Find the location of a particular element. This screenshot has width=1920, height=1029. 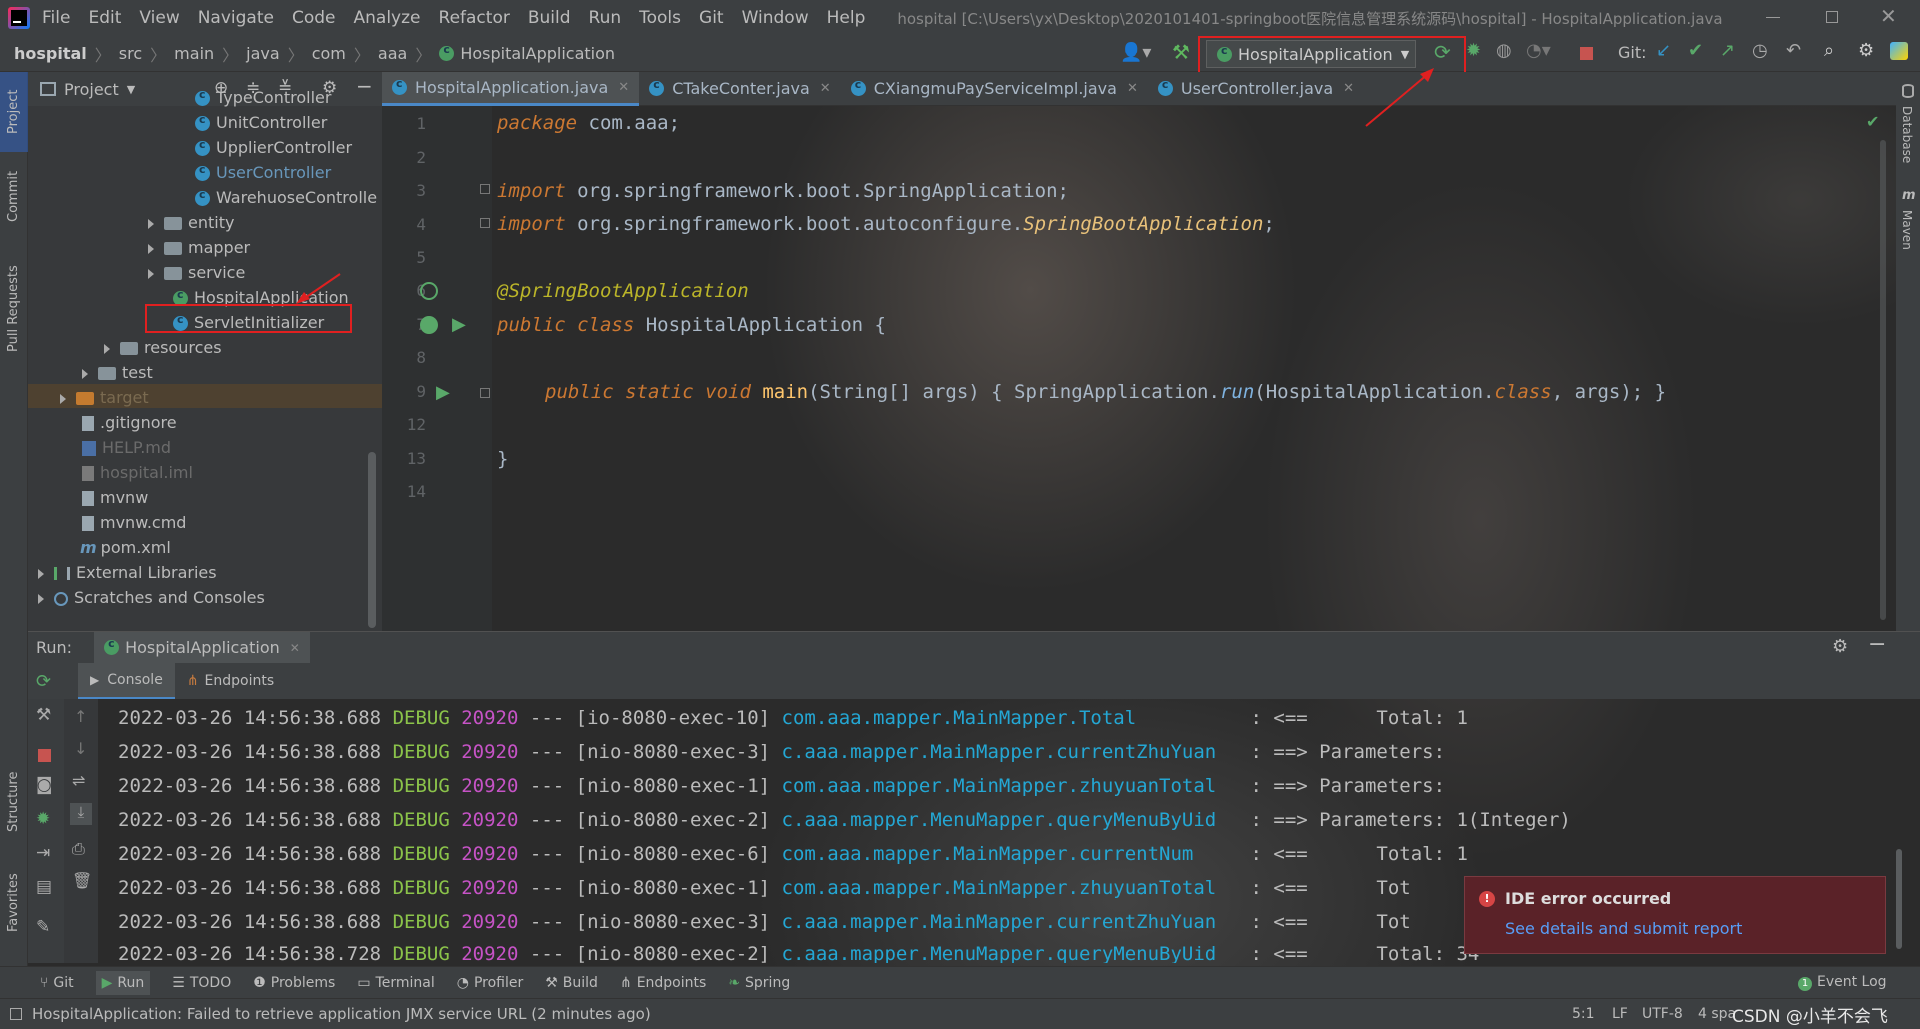

tab-hospitalapplication: HospitalApplication.java ✕ is located at coordinates (511, 88).